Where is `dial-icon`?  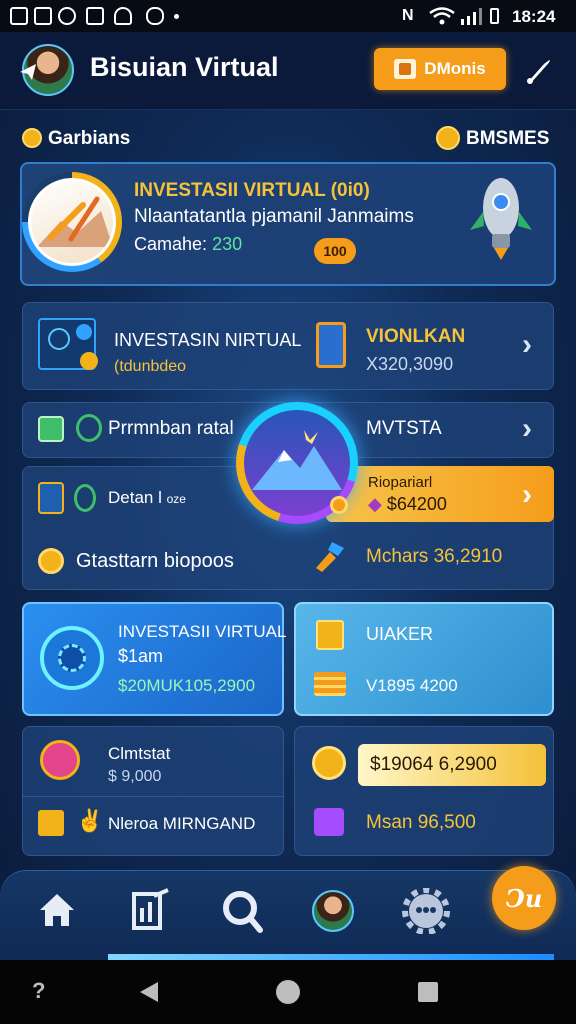 dial-icon is located at coordinates (72, 658).